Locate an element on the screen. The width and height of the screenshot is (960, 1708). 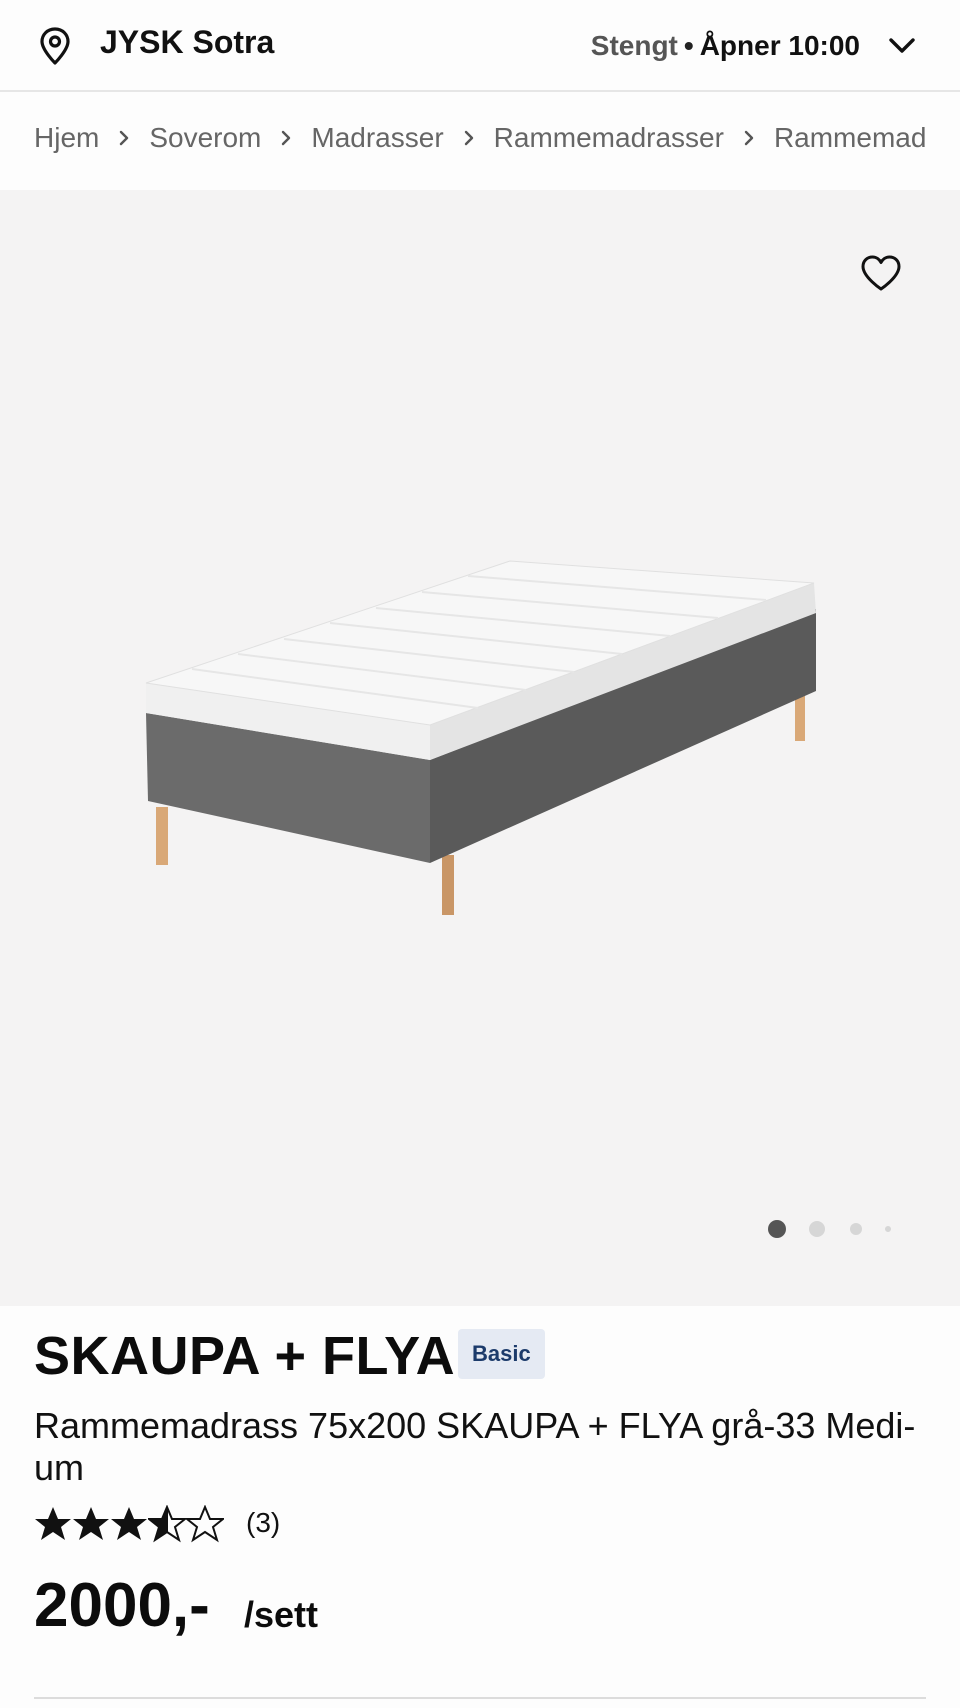
store-bar: JYSK Sotra Stengt • Åpner 10:00 is located at coordinates (480, 46).